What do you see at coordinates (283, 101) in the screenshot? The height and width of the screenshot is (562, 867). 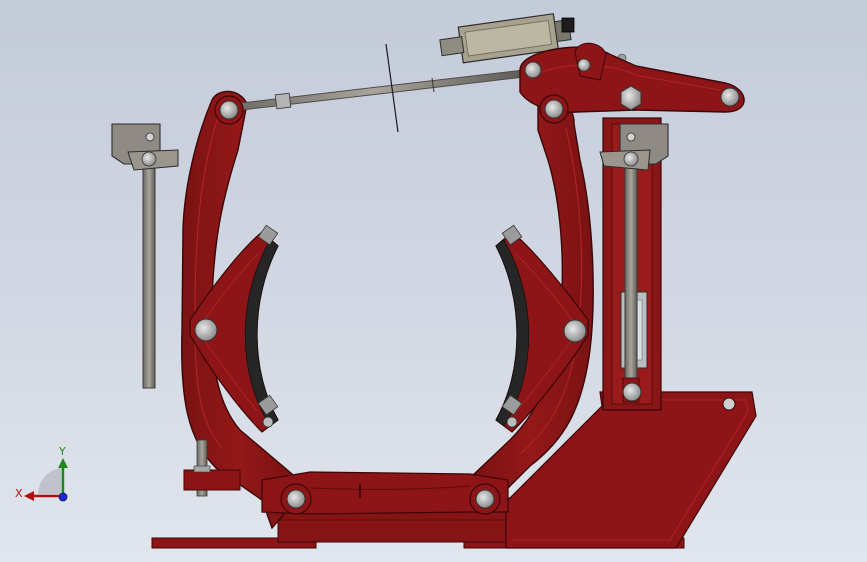 I see `tie-rod-nut` at bounding box center [283, 101].